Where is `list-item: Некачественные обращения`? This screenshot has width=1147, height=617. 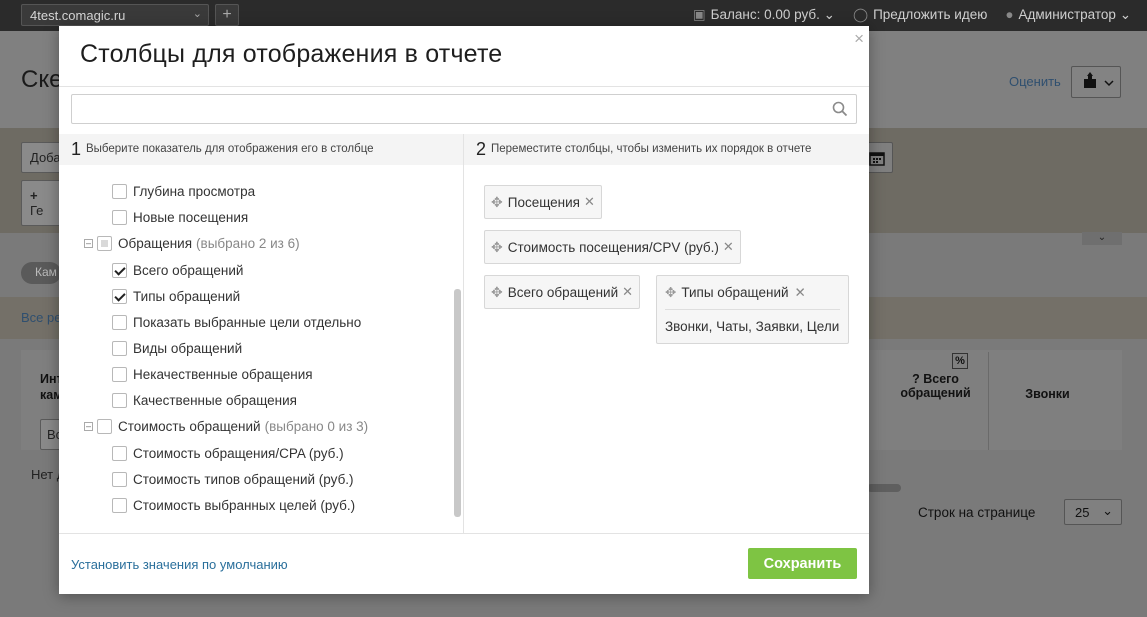 list-item: Некачественные обращения is located at coordinates (212, 374).